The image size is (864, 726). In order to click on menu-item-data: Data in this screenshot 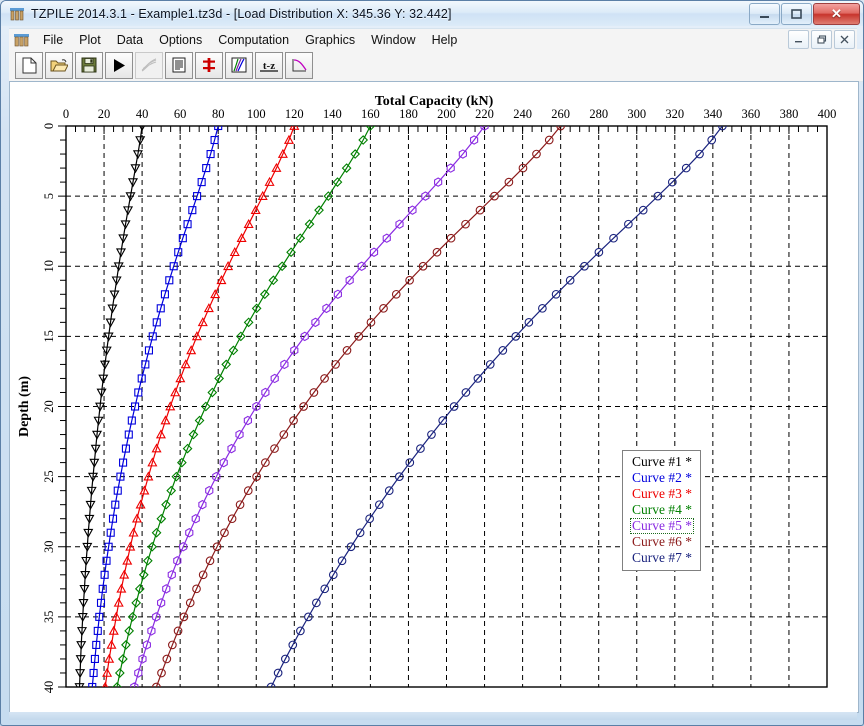, I will do `click(130, 40)`.